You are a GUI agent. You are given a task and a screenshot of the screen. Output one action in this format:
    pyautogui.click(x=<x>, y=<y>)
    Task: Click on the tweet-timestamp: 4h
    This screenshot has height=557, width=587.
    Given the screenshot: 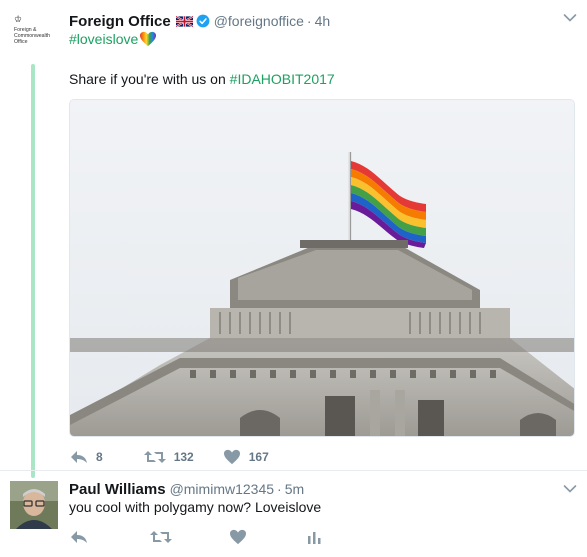 What is the action you would take?
    pyautogui.click(x=323, y=21)
    